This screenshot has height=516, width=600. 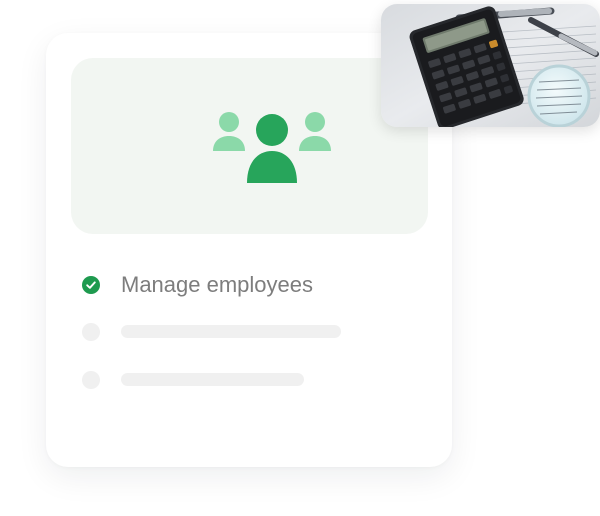 I want to click on team-group-icon, so click(x=272, y=147).